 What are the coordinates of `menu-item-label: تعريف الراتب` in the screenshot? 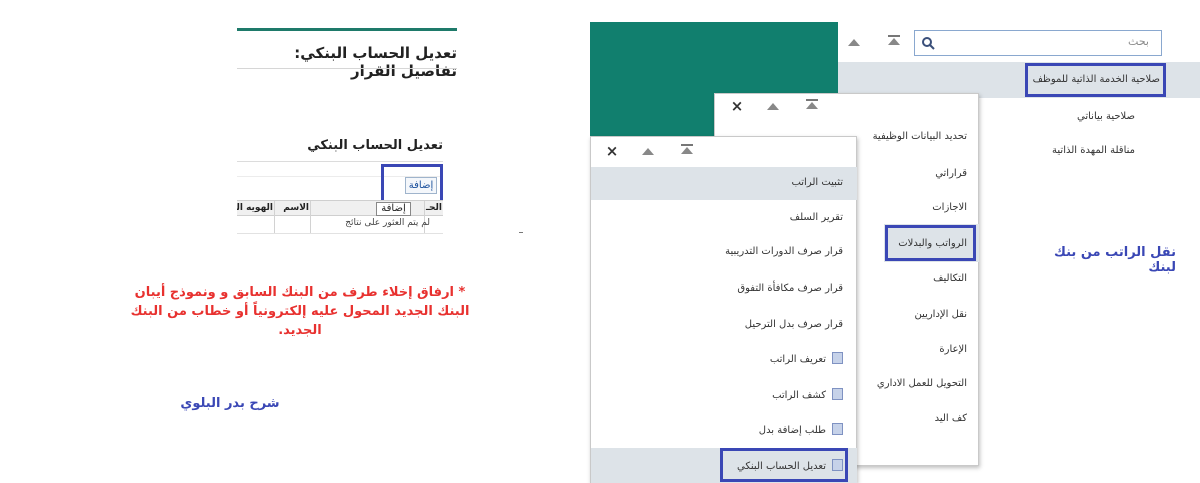 It's located at (797, 359).